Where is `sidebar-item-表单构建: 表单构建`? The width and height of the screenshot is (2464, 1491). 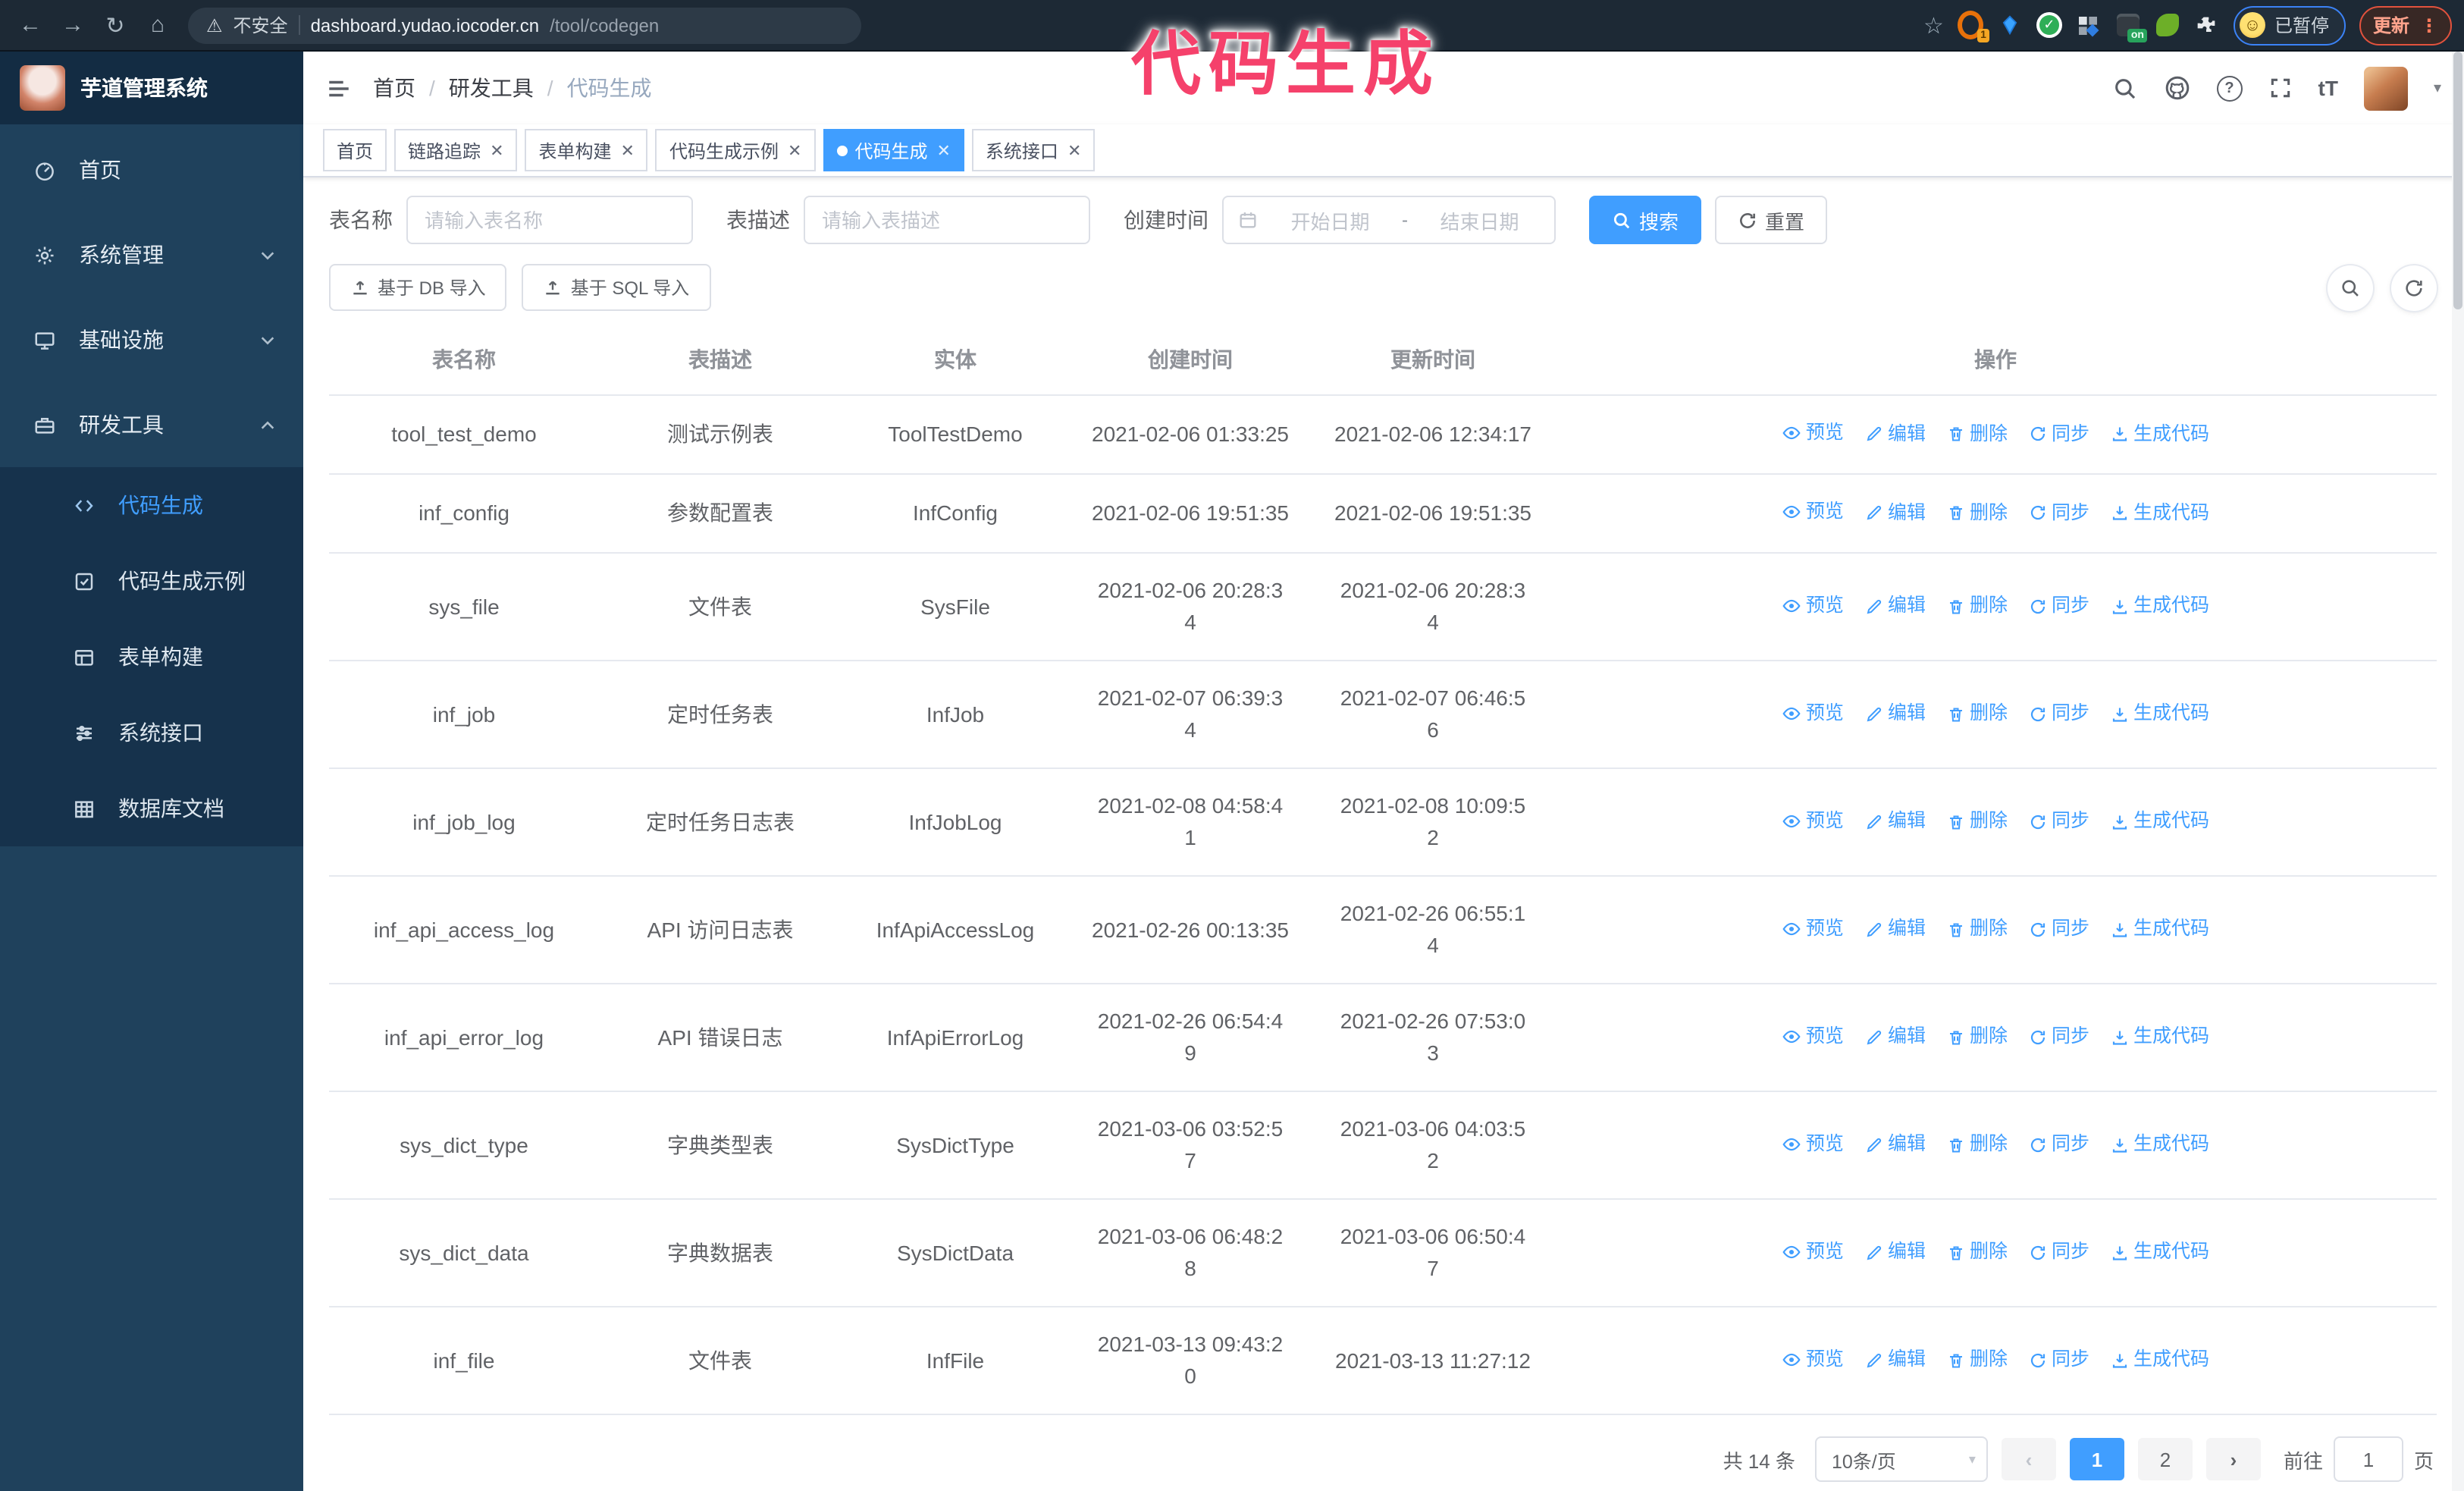 sidebar-item-表单构建: 表单构建 is located at coordinates (151, 657).